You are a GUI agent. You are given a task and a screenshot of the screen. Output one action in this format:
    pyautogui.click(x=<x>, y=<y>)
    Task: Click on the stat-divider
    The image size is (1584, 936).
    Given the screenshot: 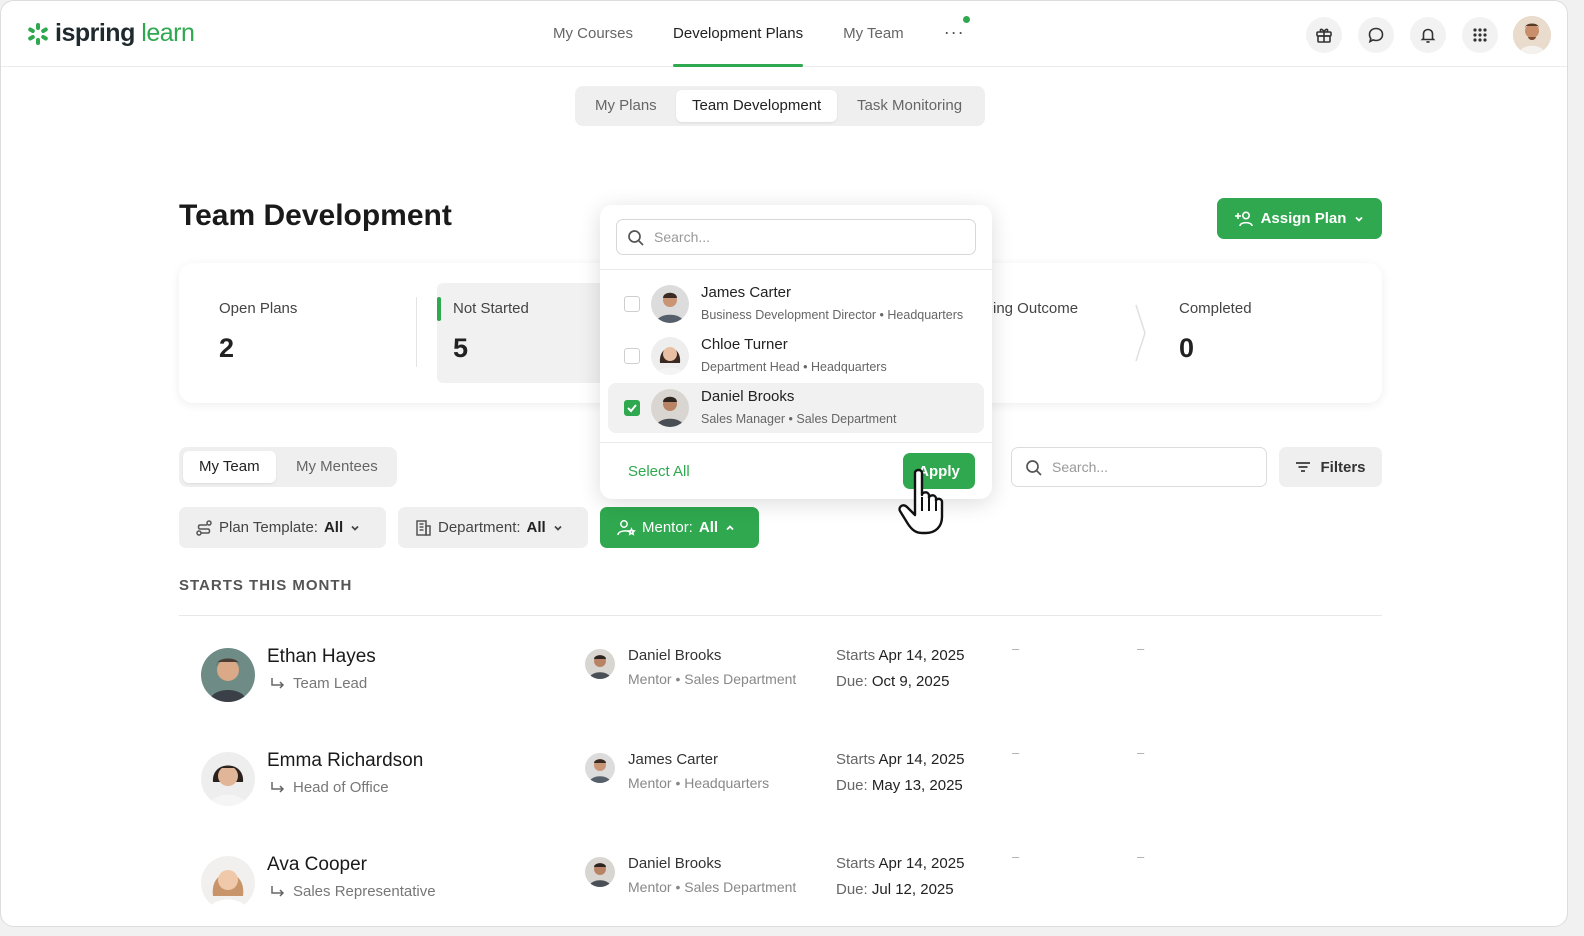 What is the action you would take?
    pyautogui.click(x=416, y=332)
    